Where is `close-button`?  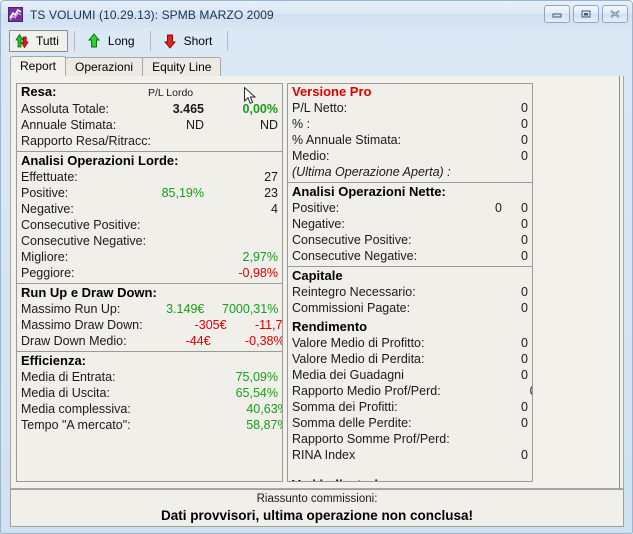
close-button is located at coordinates (615, 14).